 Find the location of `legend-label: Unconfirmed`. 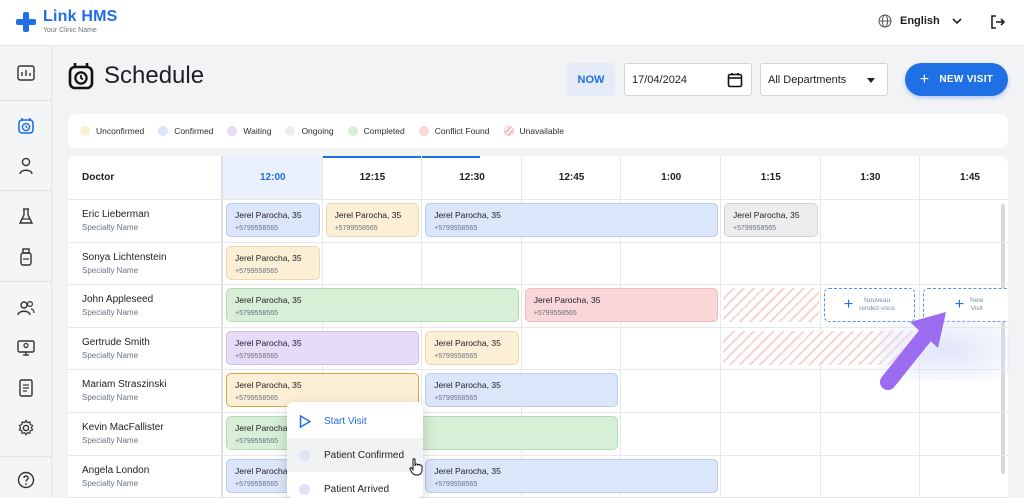

legend-label: Unconfirmed is located at coordinates (120, 131).